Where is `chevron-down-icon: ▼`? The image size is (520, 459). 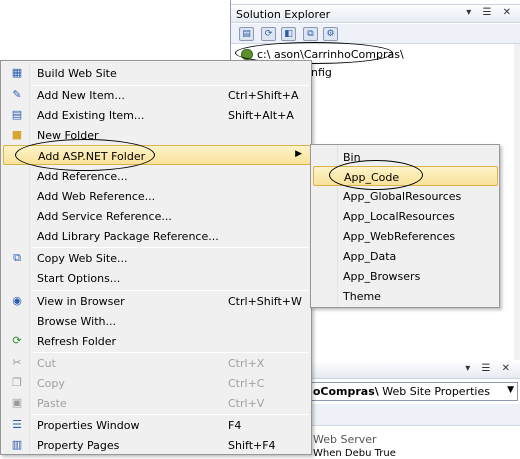
chevron-down-icon: ▼ is located at coordinates (510, 390).